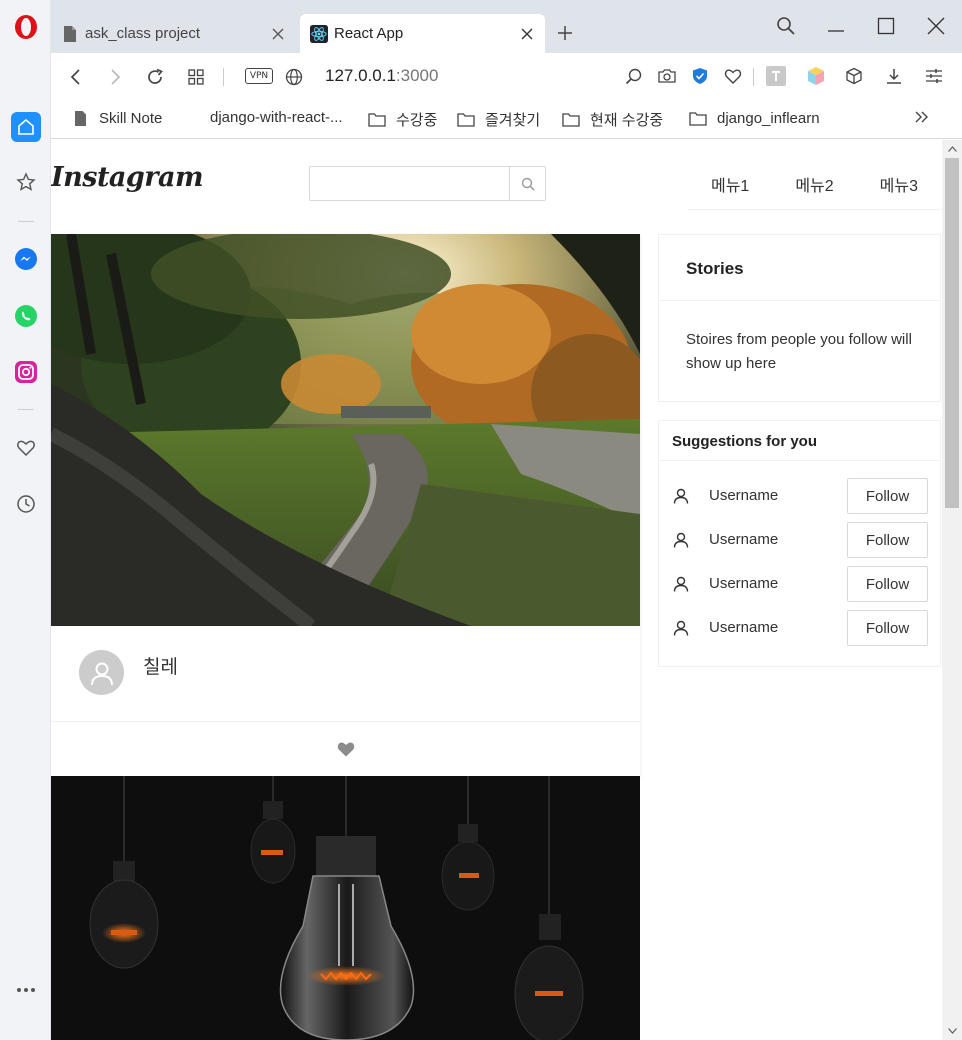  Describe the element at coordinates (730, 186) in the screenshot. I see `menu-item-1: 메뉴1` at that location.